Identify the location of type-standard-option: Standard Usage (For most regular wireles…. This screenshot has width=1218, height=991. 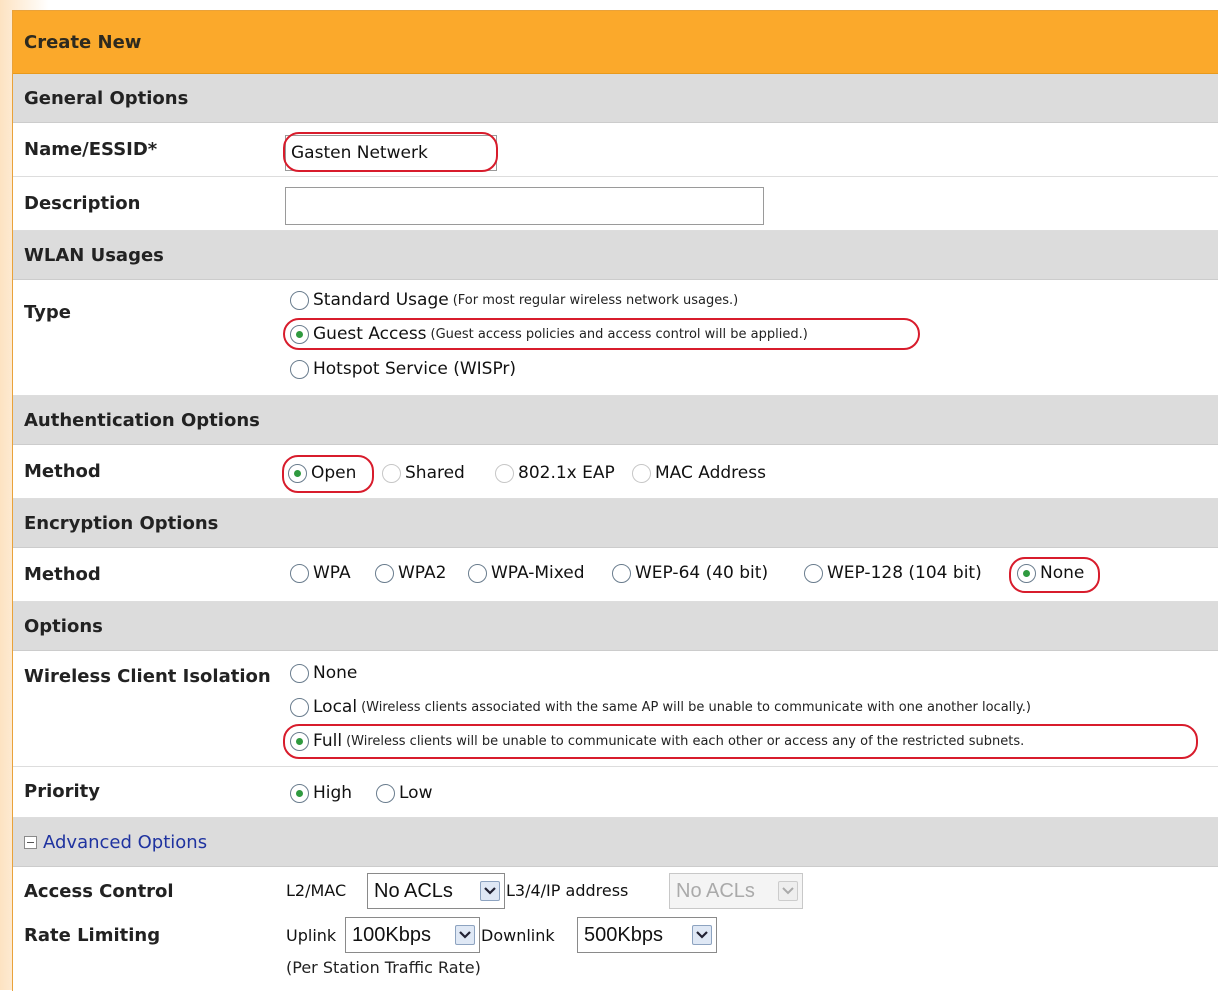
(514, 300).